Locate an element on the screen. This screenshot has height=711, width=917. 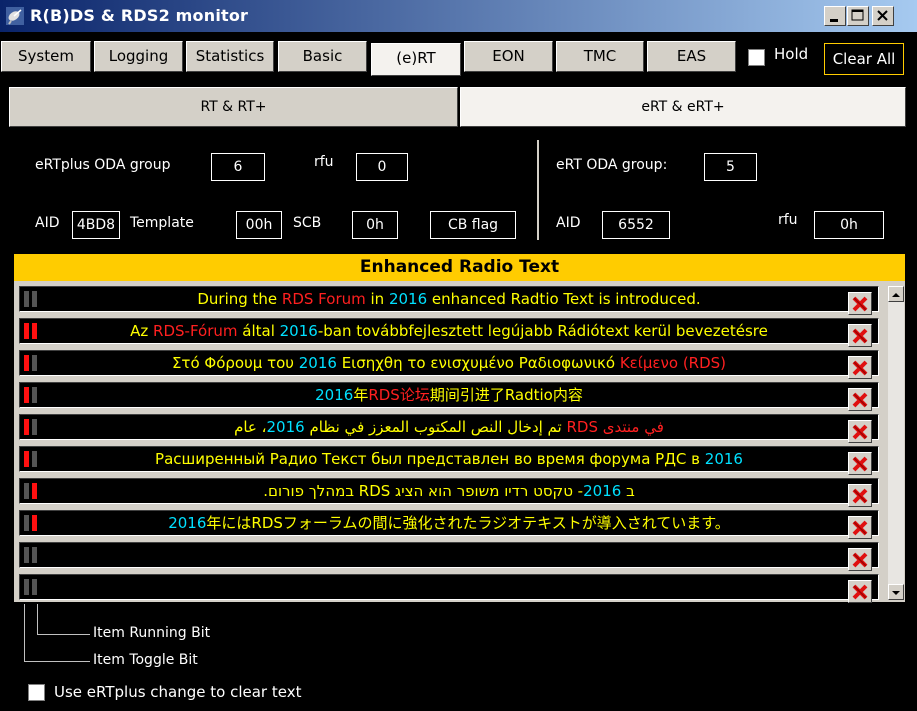
hold-checkbox is located at coordinates (756, 57).